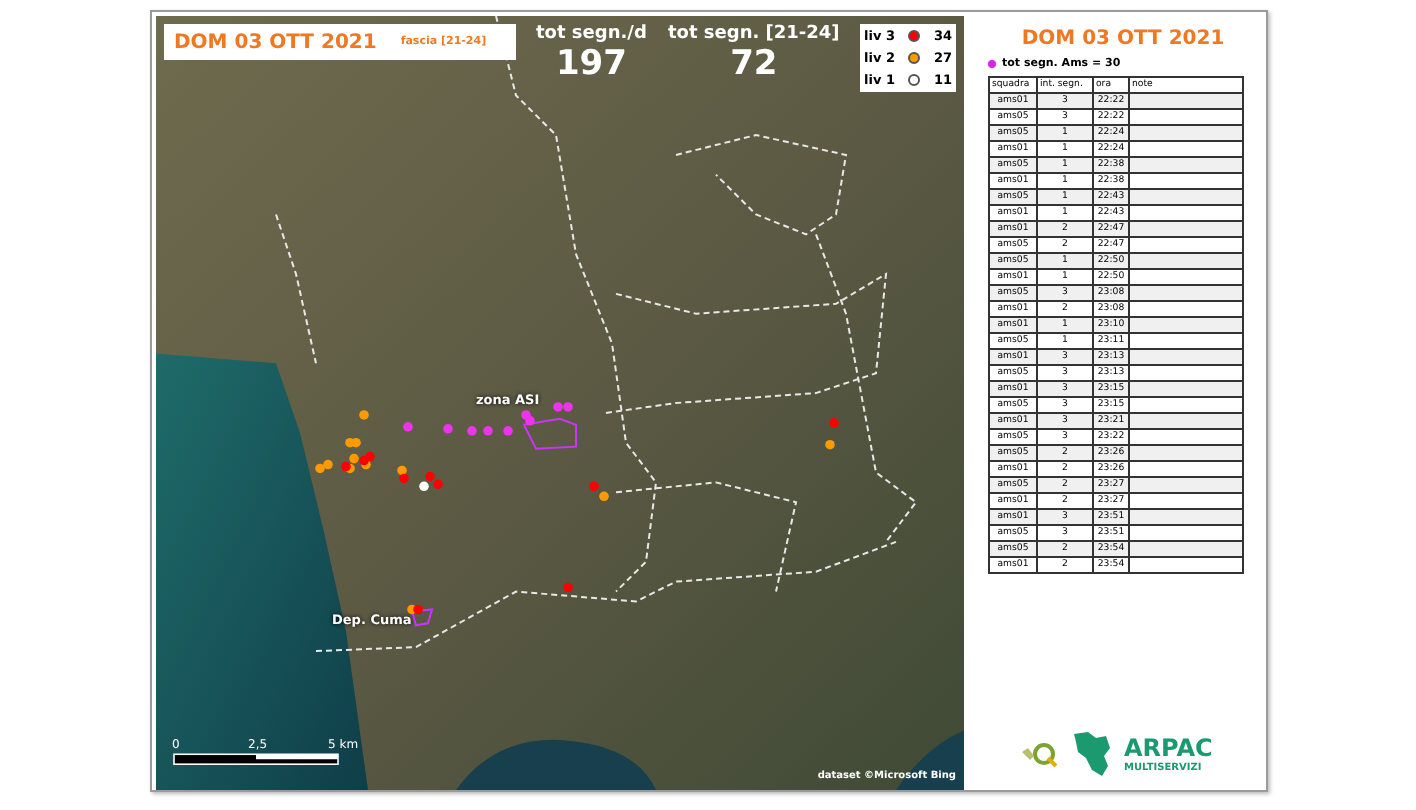 The image size is (1416, 810). Describe the element at coordinates (591, 34) in the screenshot. I see `stat-label: tot segn./d` at that location.